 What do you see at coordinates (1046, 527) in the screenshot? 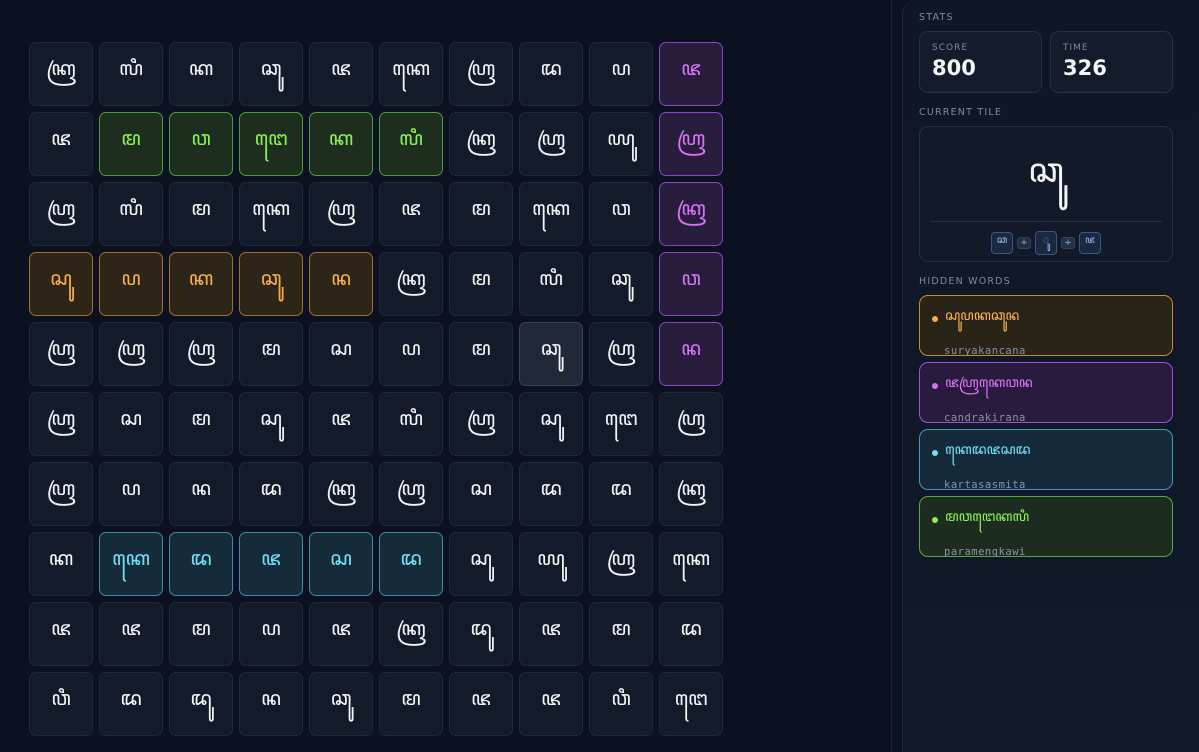
I see `hidden-word-item: ꦩꦮꦔꦺꦏꦭꦶ paramengkawi` at bounding box center [1046, 527].